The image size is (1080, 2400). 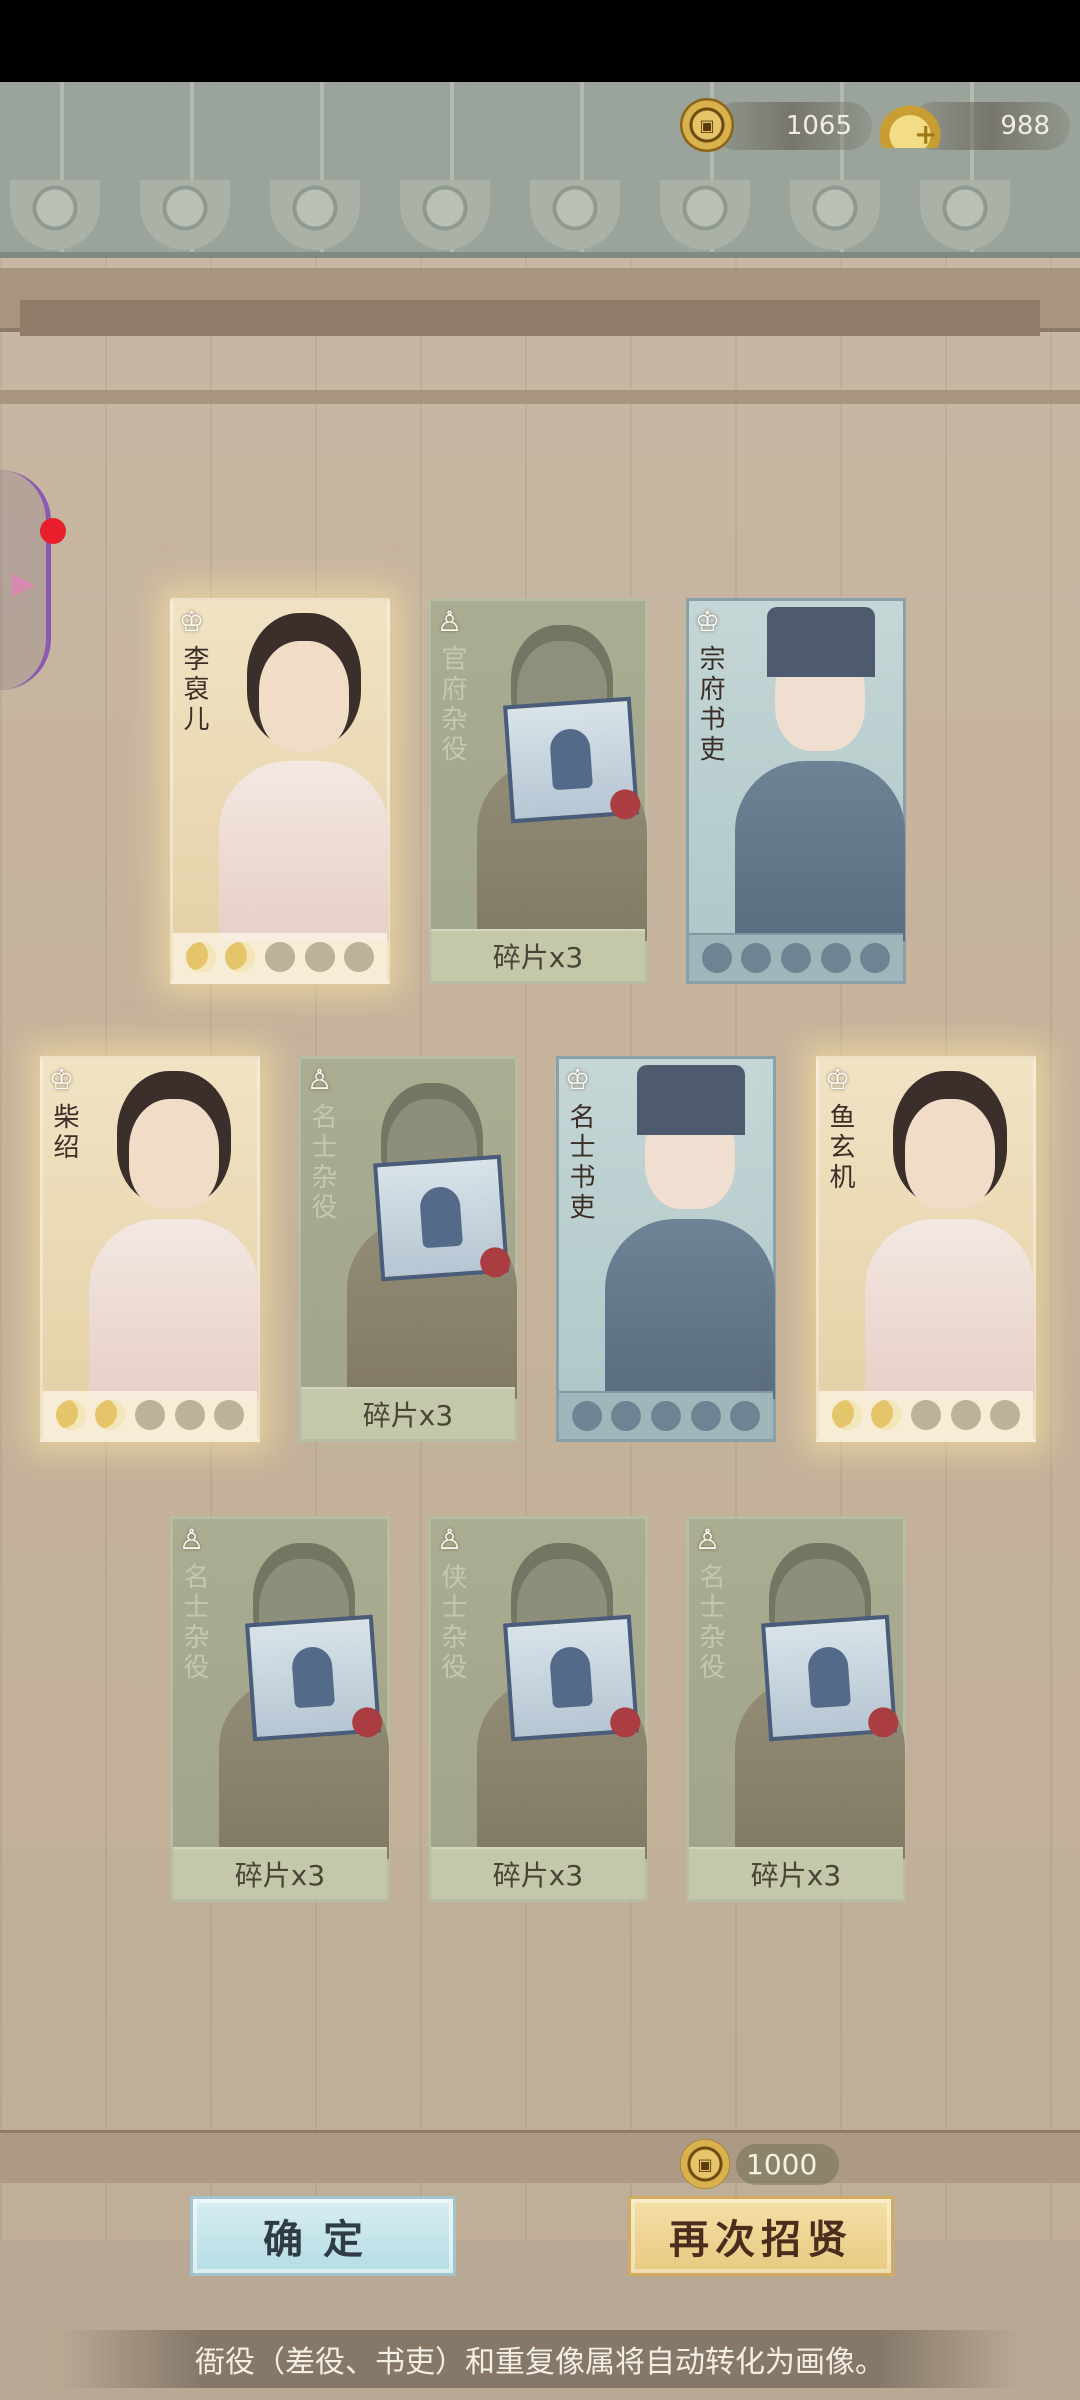 I want to click on gold-ingot-icon, so click(x=910, y=127).